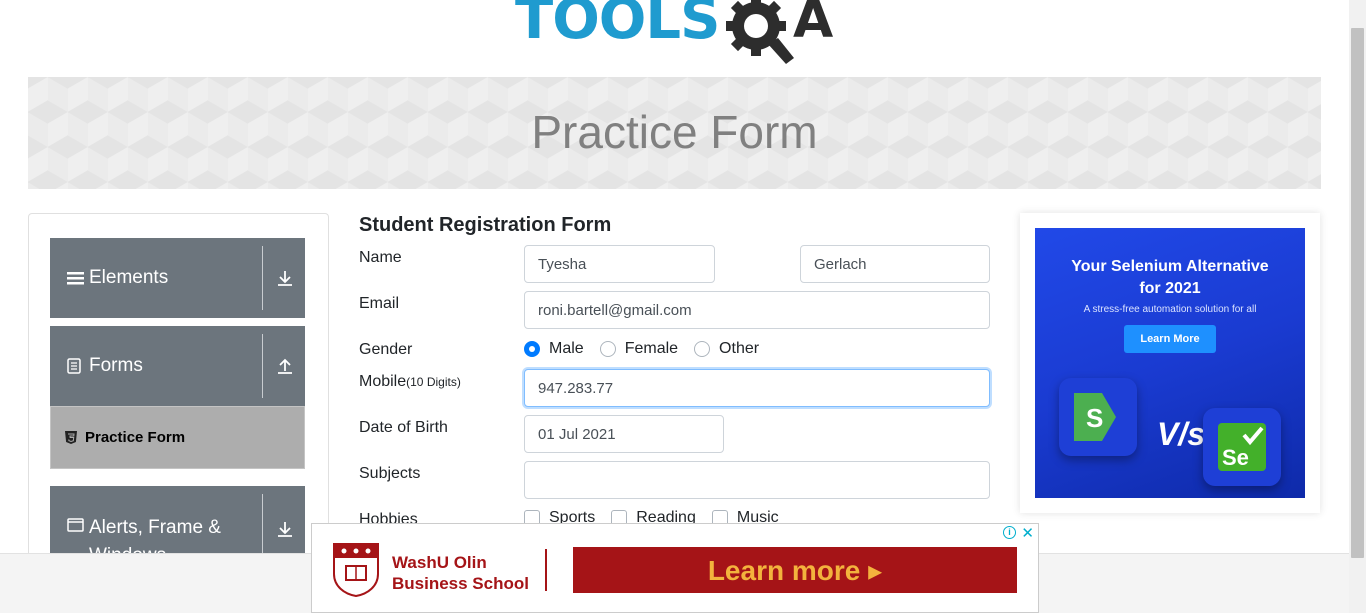 The image size is (1366, 613). What do you see at coordinates (895, 264) in the screenshot?
I see `last-name-input: Gerlach` at bounding box center [895, 264].